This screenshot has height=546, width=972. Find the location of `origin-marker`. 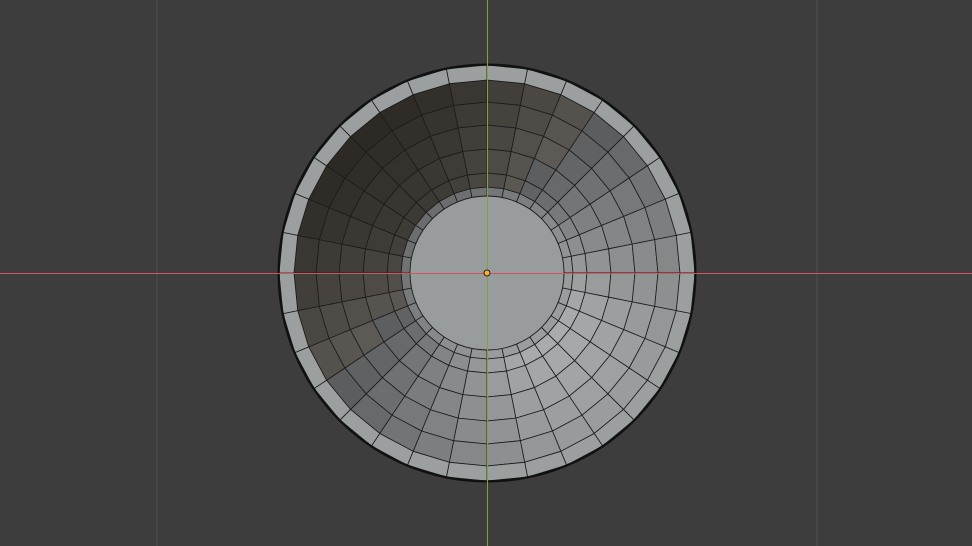

origin-marker is located at coordinates (487, 273).